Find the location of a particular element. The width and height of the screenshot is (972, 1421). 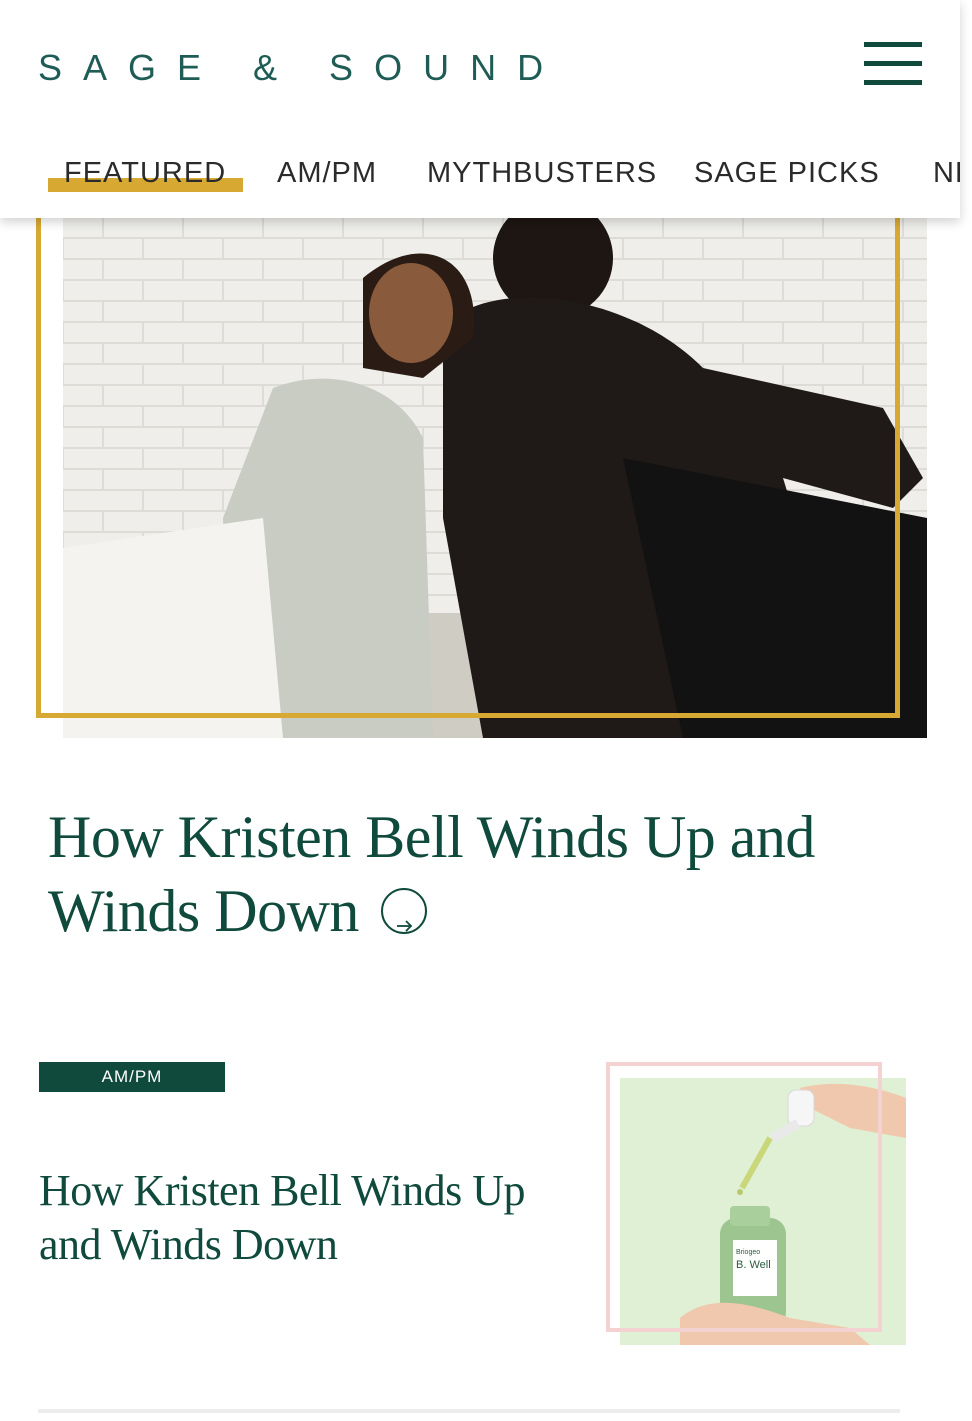

nav-label: NE is located at coordinates (946, 173).